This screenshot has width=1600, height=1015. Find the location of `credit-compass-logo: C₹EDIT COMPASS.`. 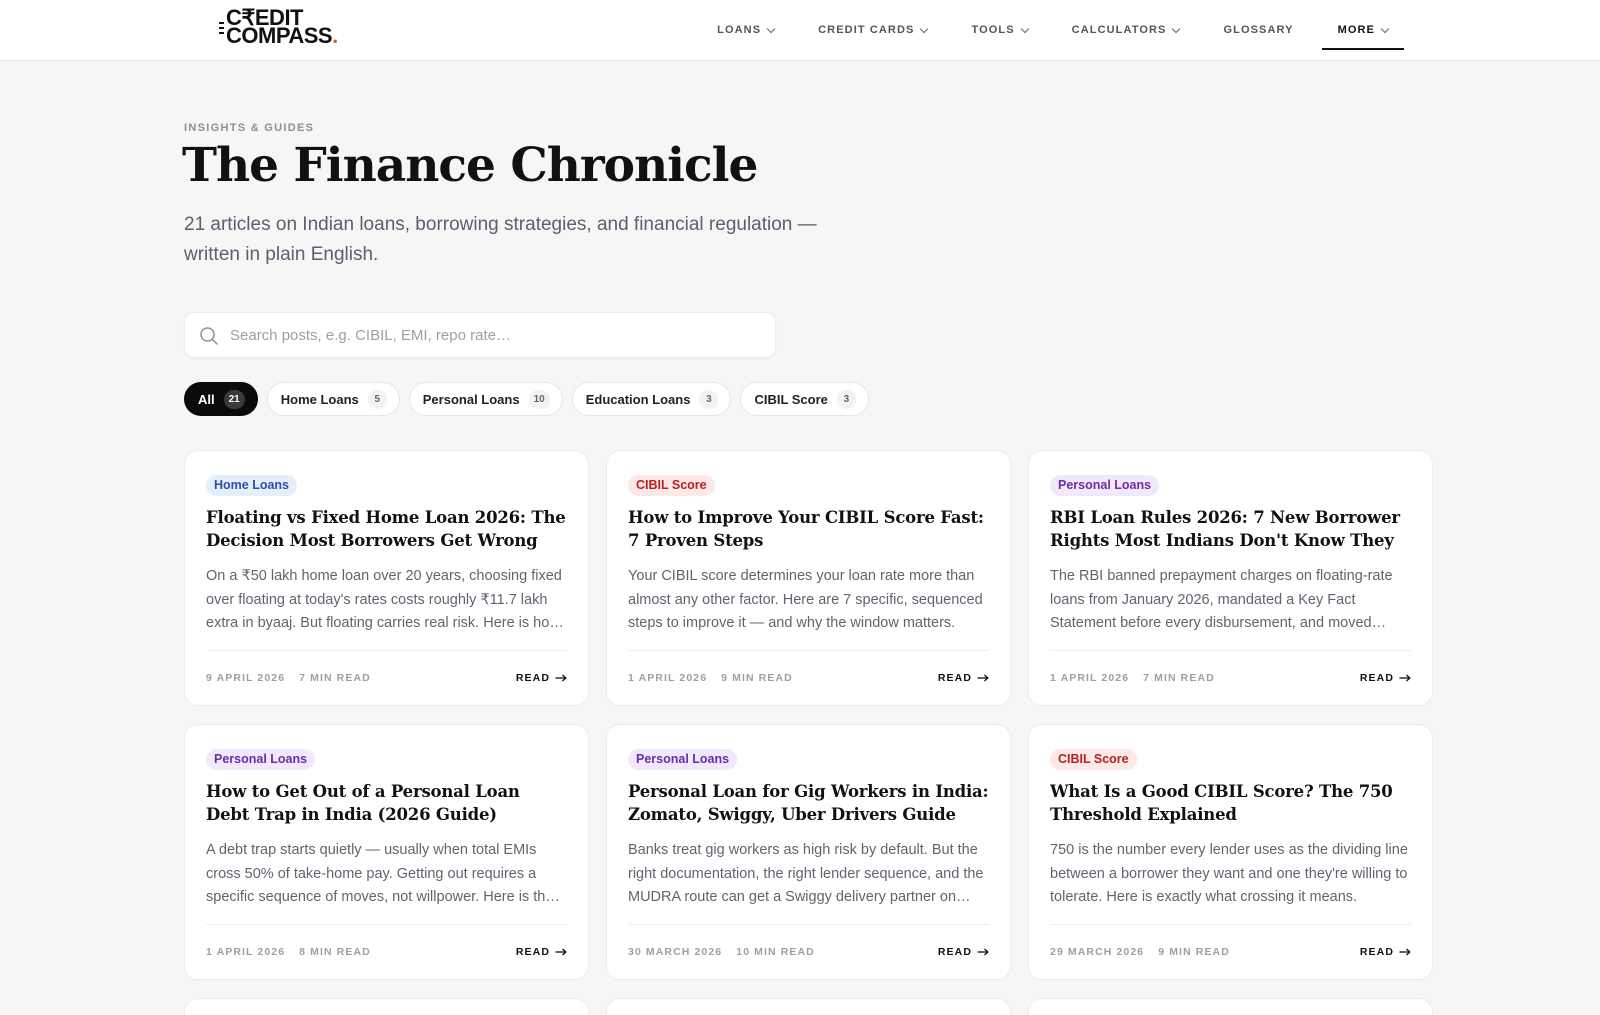

credit-compass-logo: C₹EDIT COMPASS. is located at coordinates (284, 27).